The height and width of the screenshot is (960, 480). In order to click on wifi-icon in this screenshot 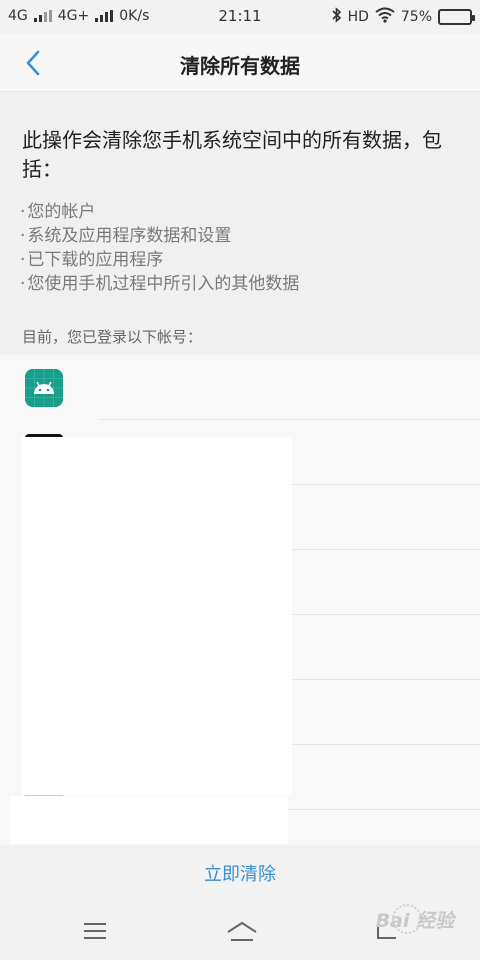, I will do `click(385, 17)`.